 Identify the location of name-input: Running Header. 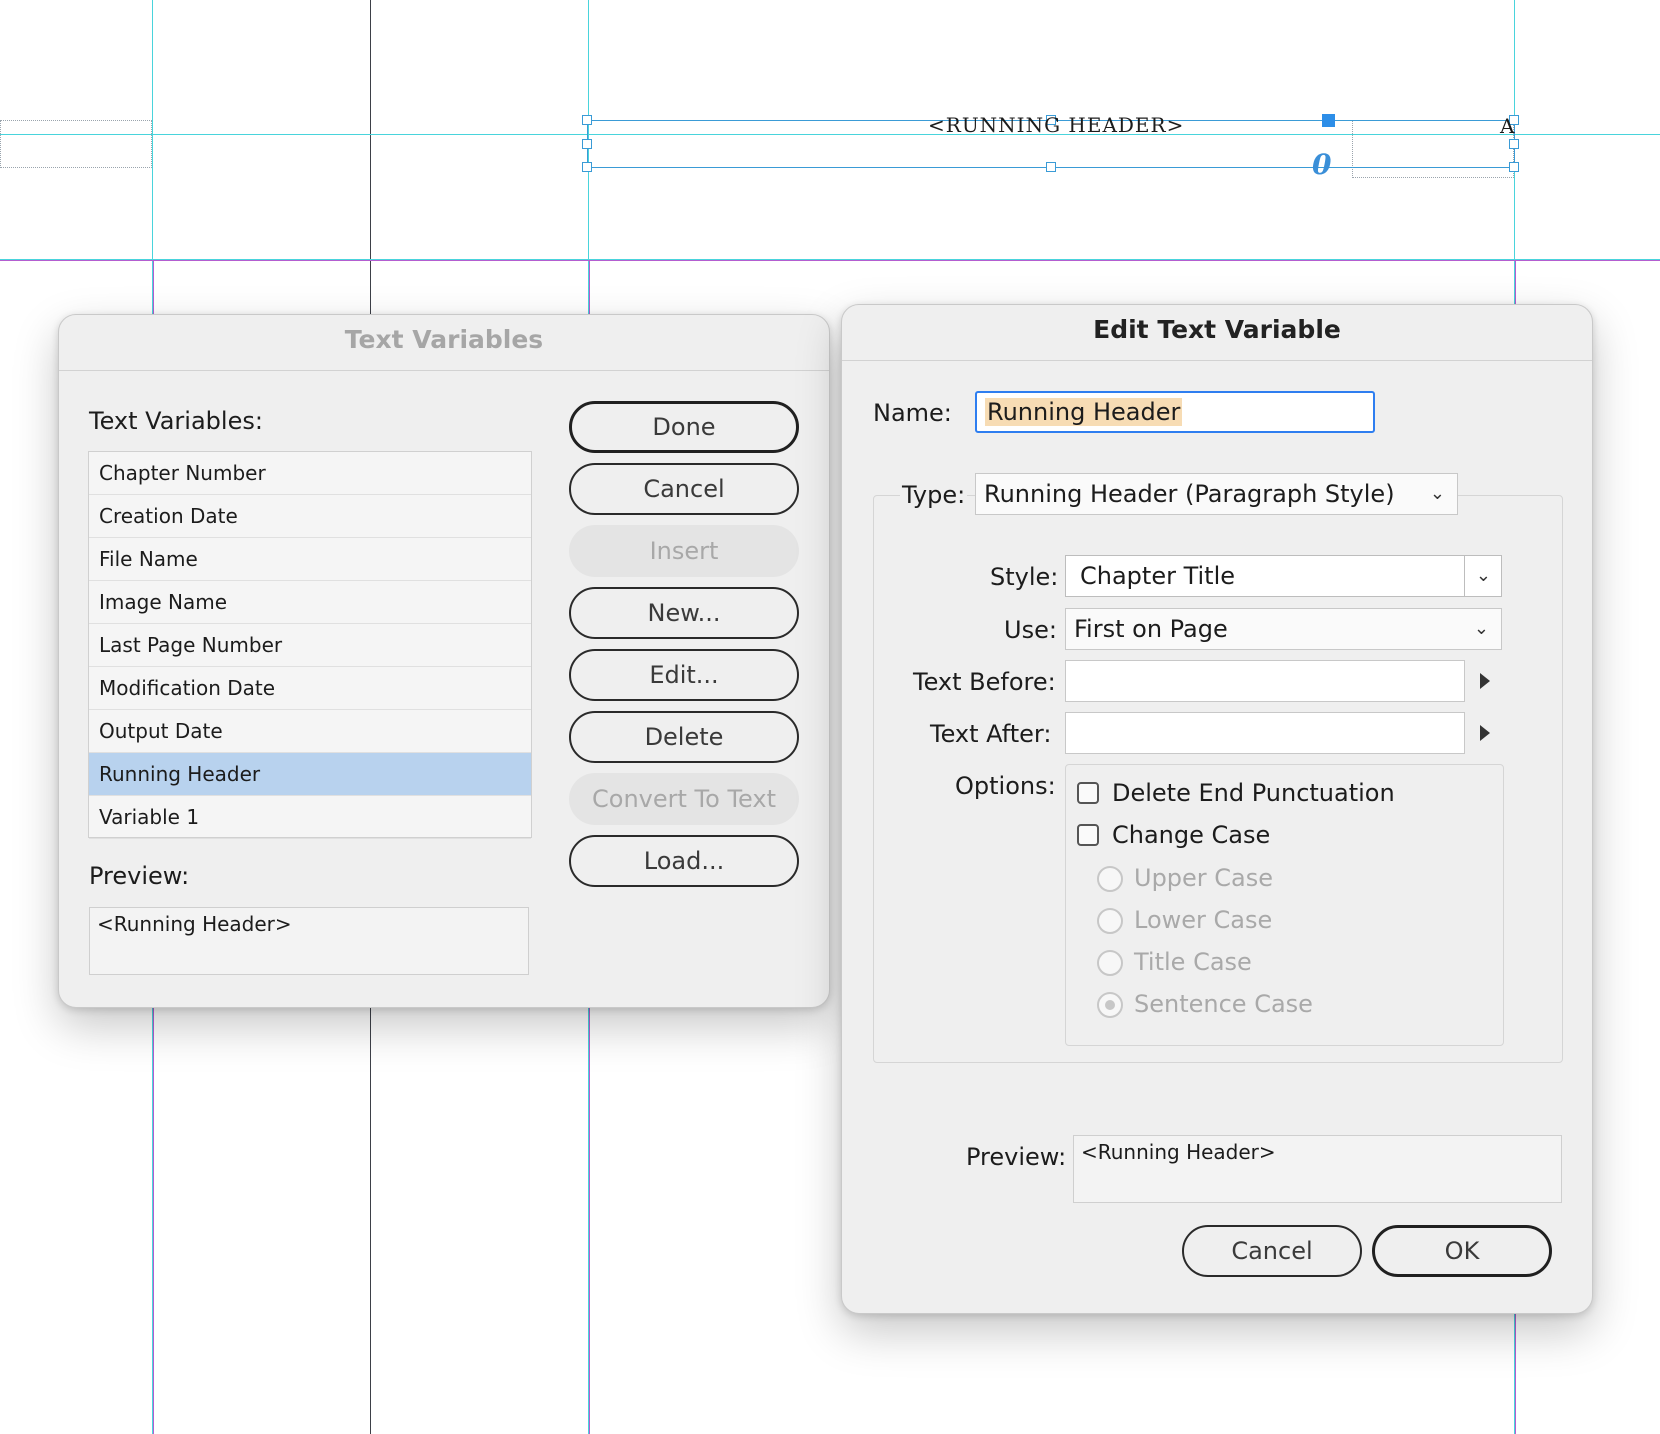
(1175, 412).